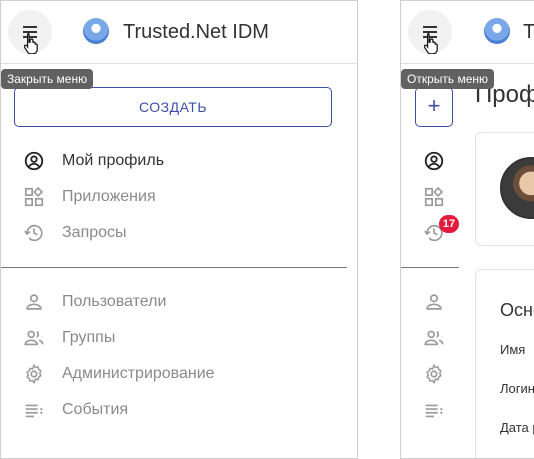 The height and width of the screenshot is (459, 534). Describe the element at coordinates (47, 79) in the screenshot. I see `close-menu-tooltip: Закрыть меню` at that location.